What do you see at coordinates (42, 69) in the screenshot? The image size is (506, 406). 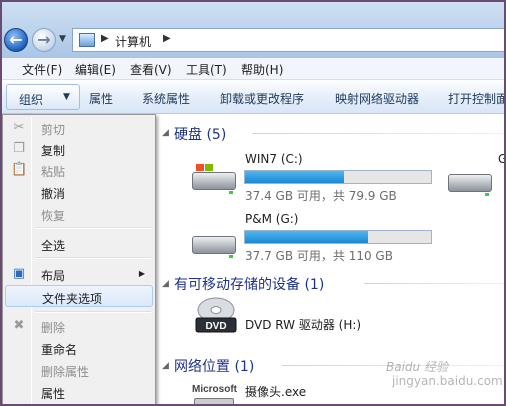 I see `menu-file: 文件(F)` at bounding box center [42, 69].